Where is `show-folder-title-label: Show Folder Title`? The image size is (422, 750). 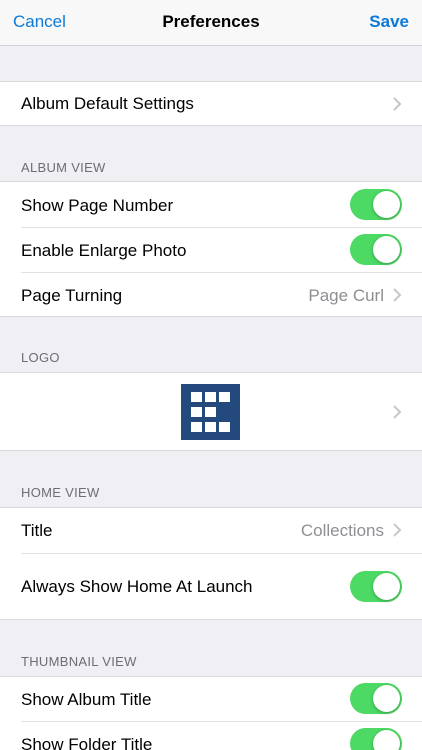
show-folder-title-label: Show Folder Title is located at coordinates (87, 742).